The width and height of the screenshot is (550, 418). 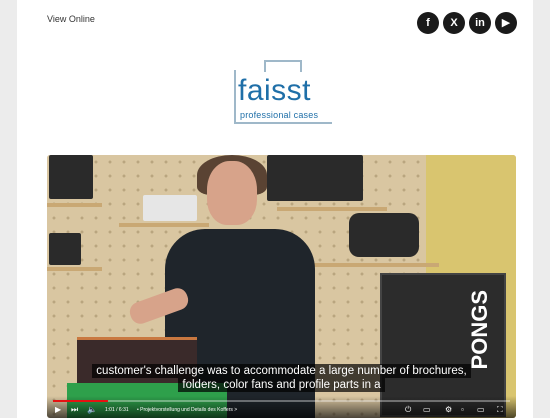 I want to click on xing-icon: X, so click(x=454, y=23).